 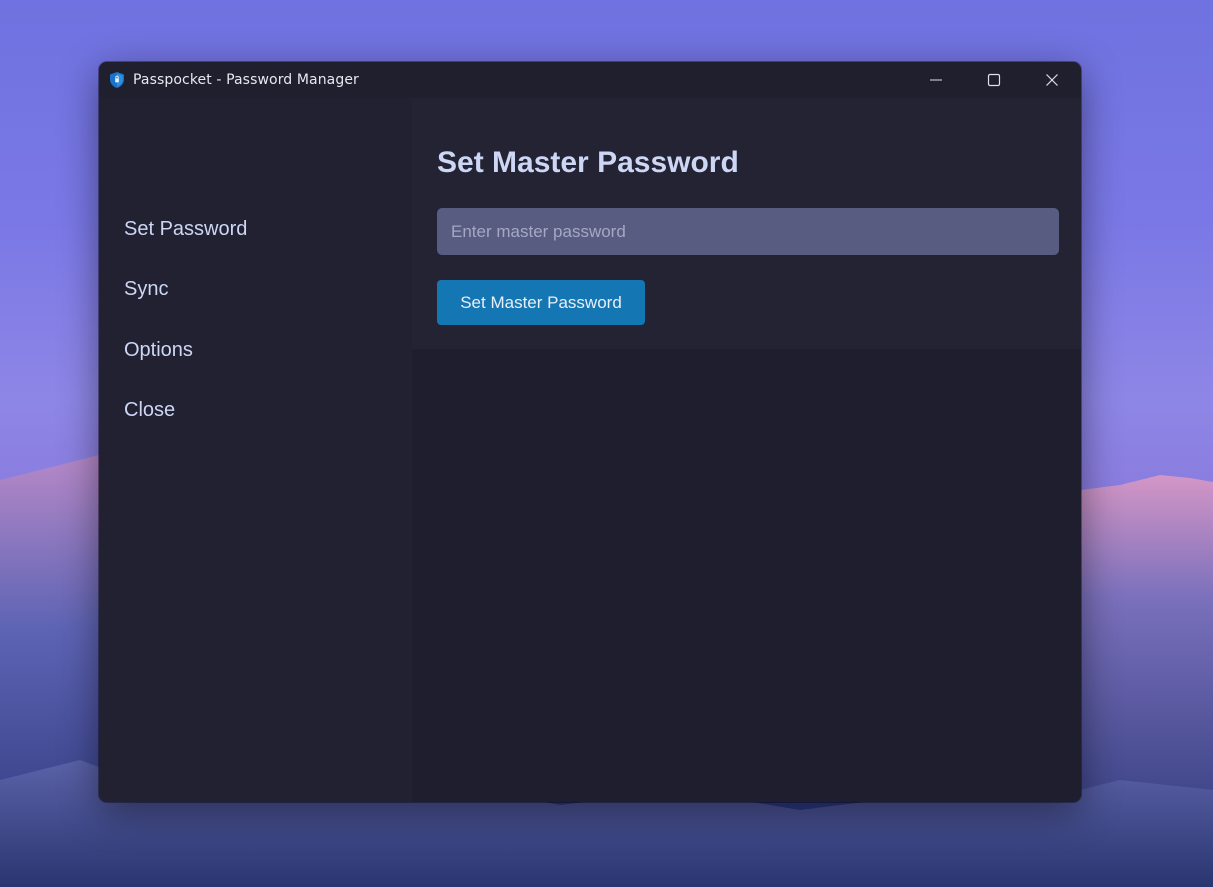 I want to click on window-controls, so click(x=994, y=80).